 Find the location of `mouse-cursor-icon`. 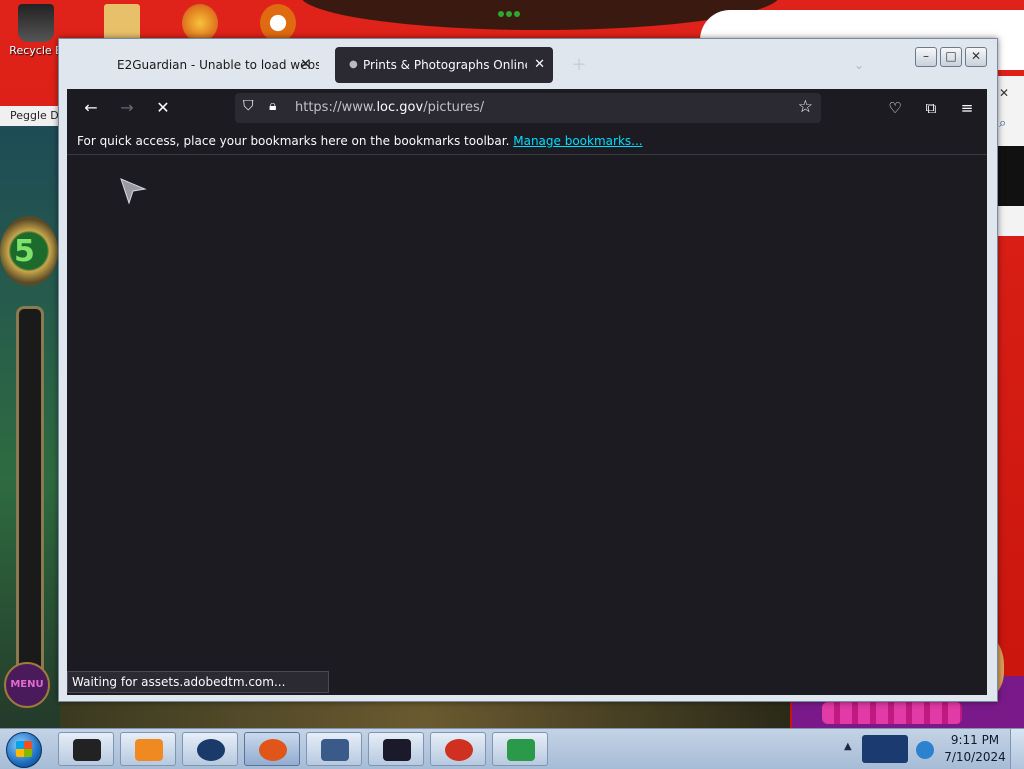

mouse-cursor-icon is located at coordinates (133, 191).